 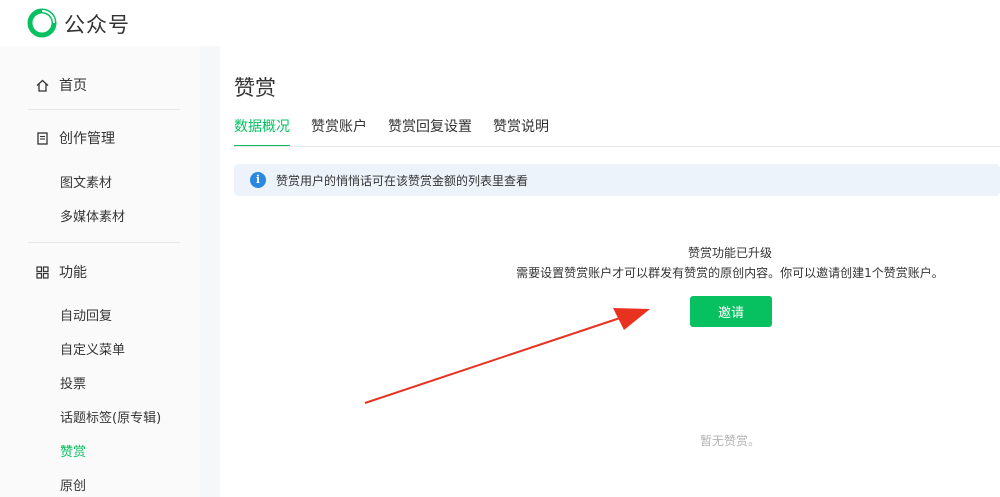 I want to click on sidebar-section-creation: 创作管理, so click(x=75, y=138).